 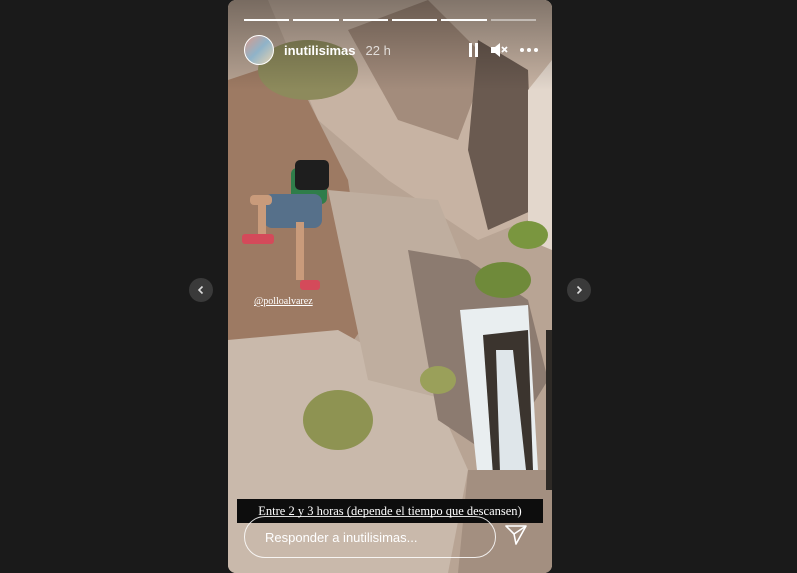 What do you see at coordinates (499, 50) in the screenshot?
I see `mute-icon` at bounding box center [499, 50].